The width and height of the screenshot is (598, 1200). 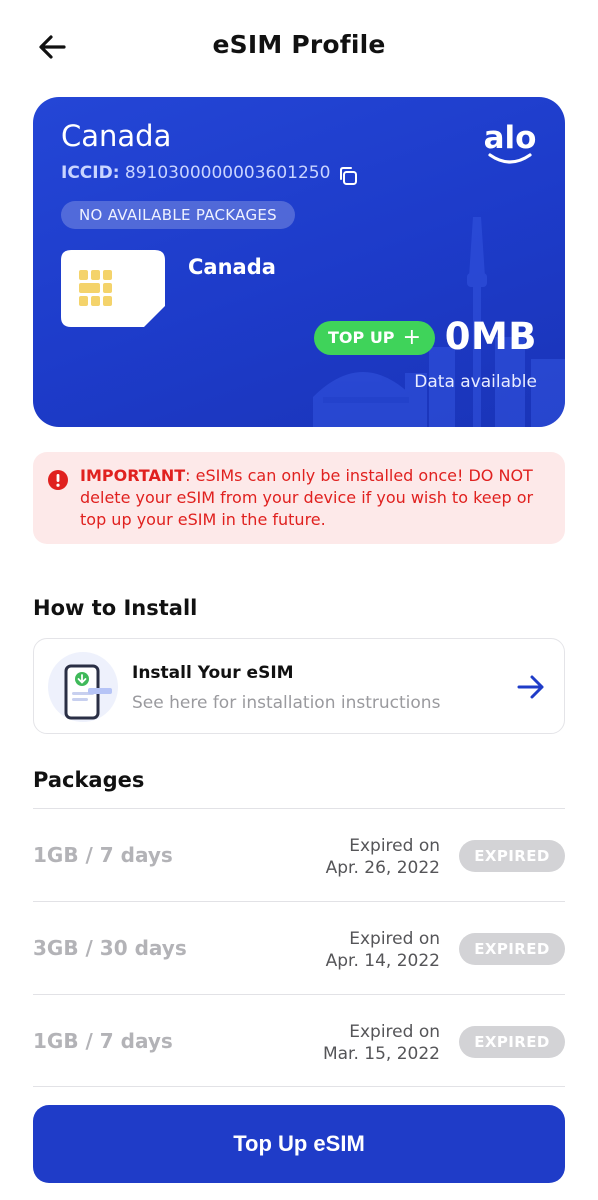 What do you see at coordinates (510, 158) in the screenshot?
I see `smile-logo-mark` at bounding box center [510, 158].